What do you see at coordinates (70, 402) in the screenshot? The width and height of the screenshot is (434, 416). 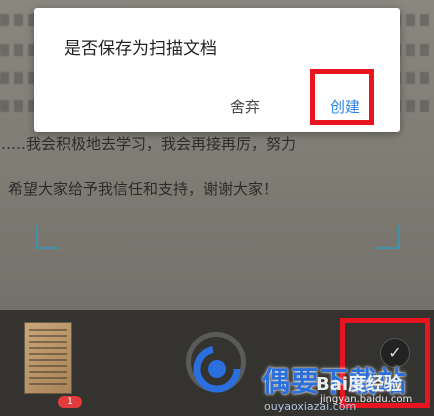 I see `thumbnail-count-badge: 1` at bounding box center [70, 402].